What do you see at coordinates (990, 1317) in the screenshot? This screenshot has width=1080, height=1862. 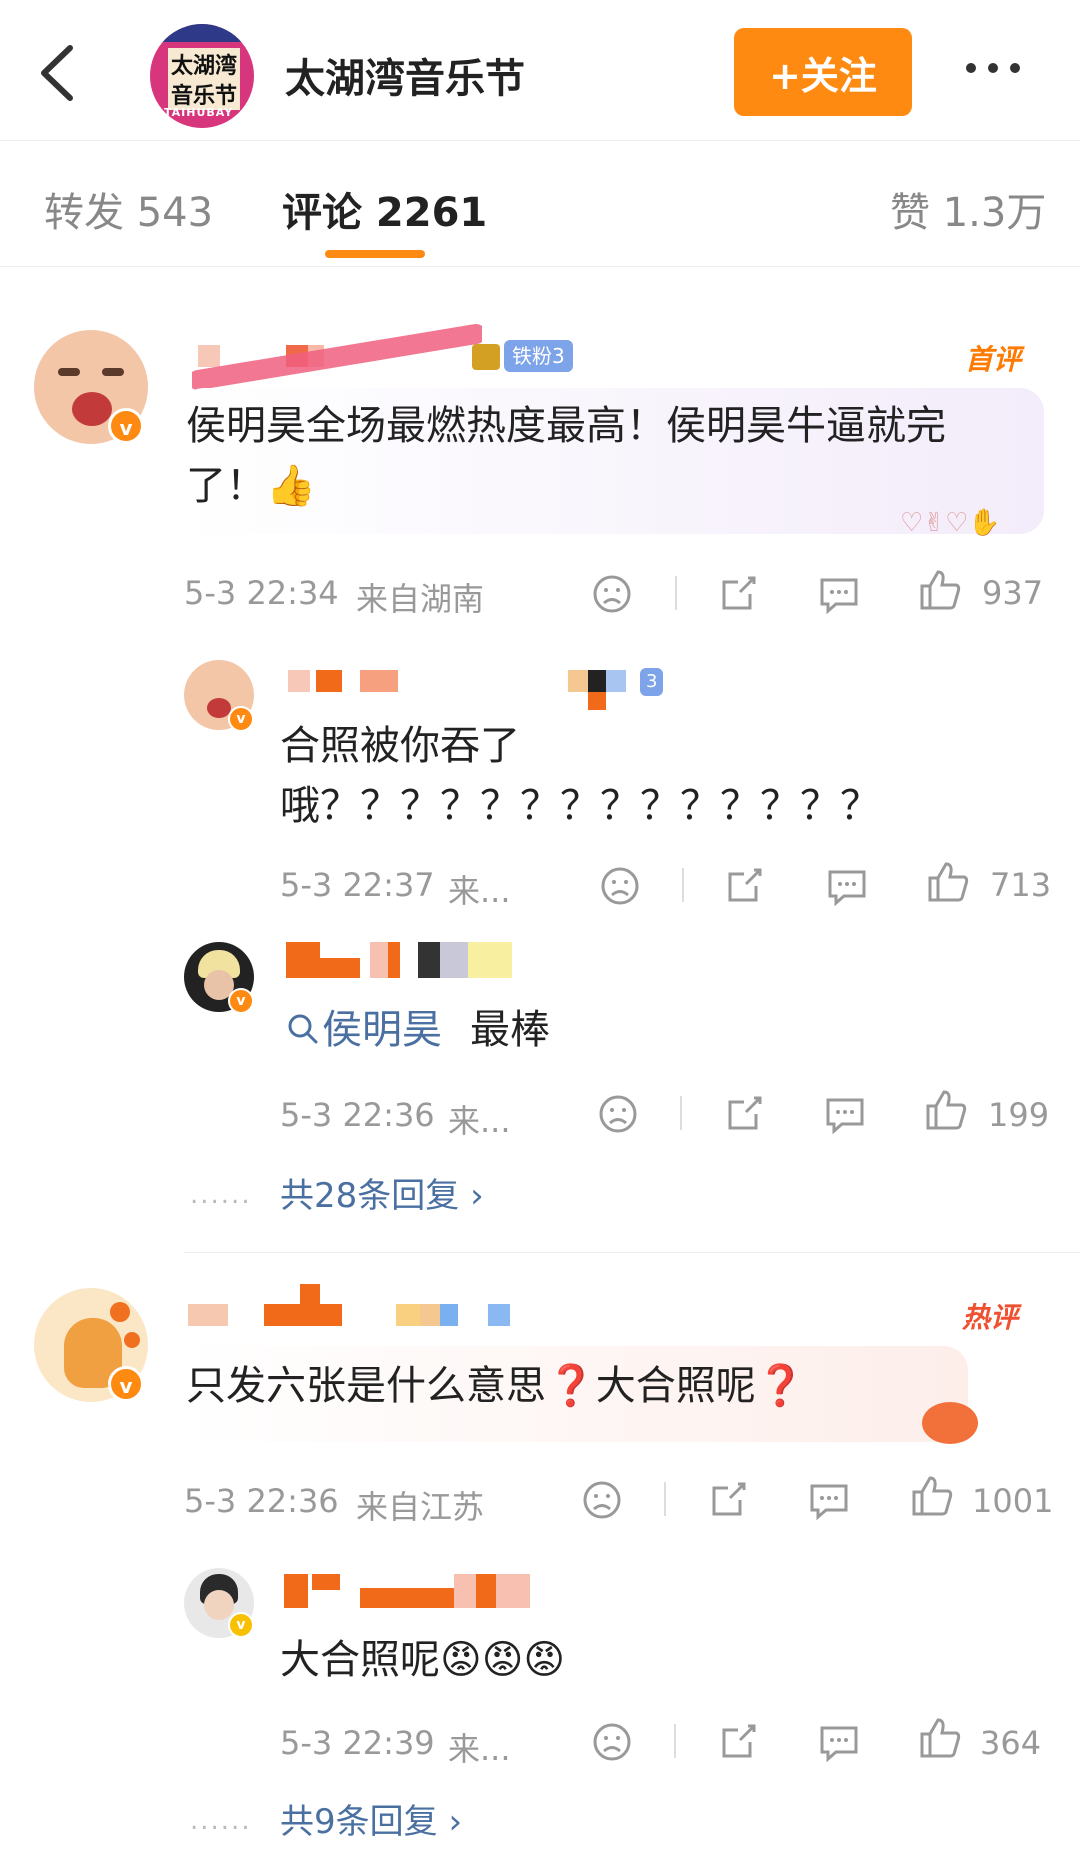 I see `hot-comment-tag: 热评` at bounding box center [990, 1317].